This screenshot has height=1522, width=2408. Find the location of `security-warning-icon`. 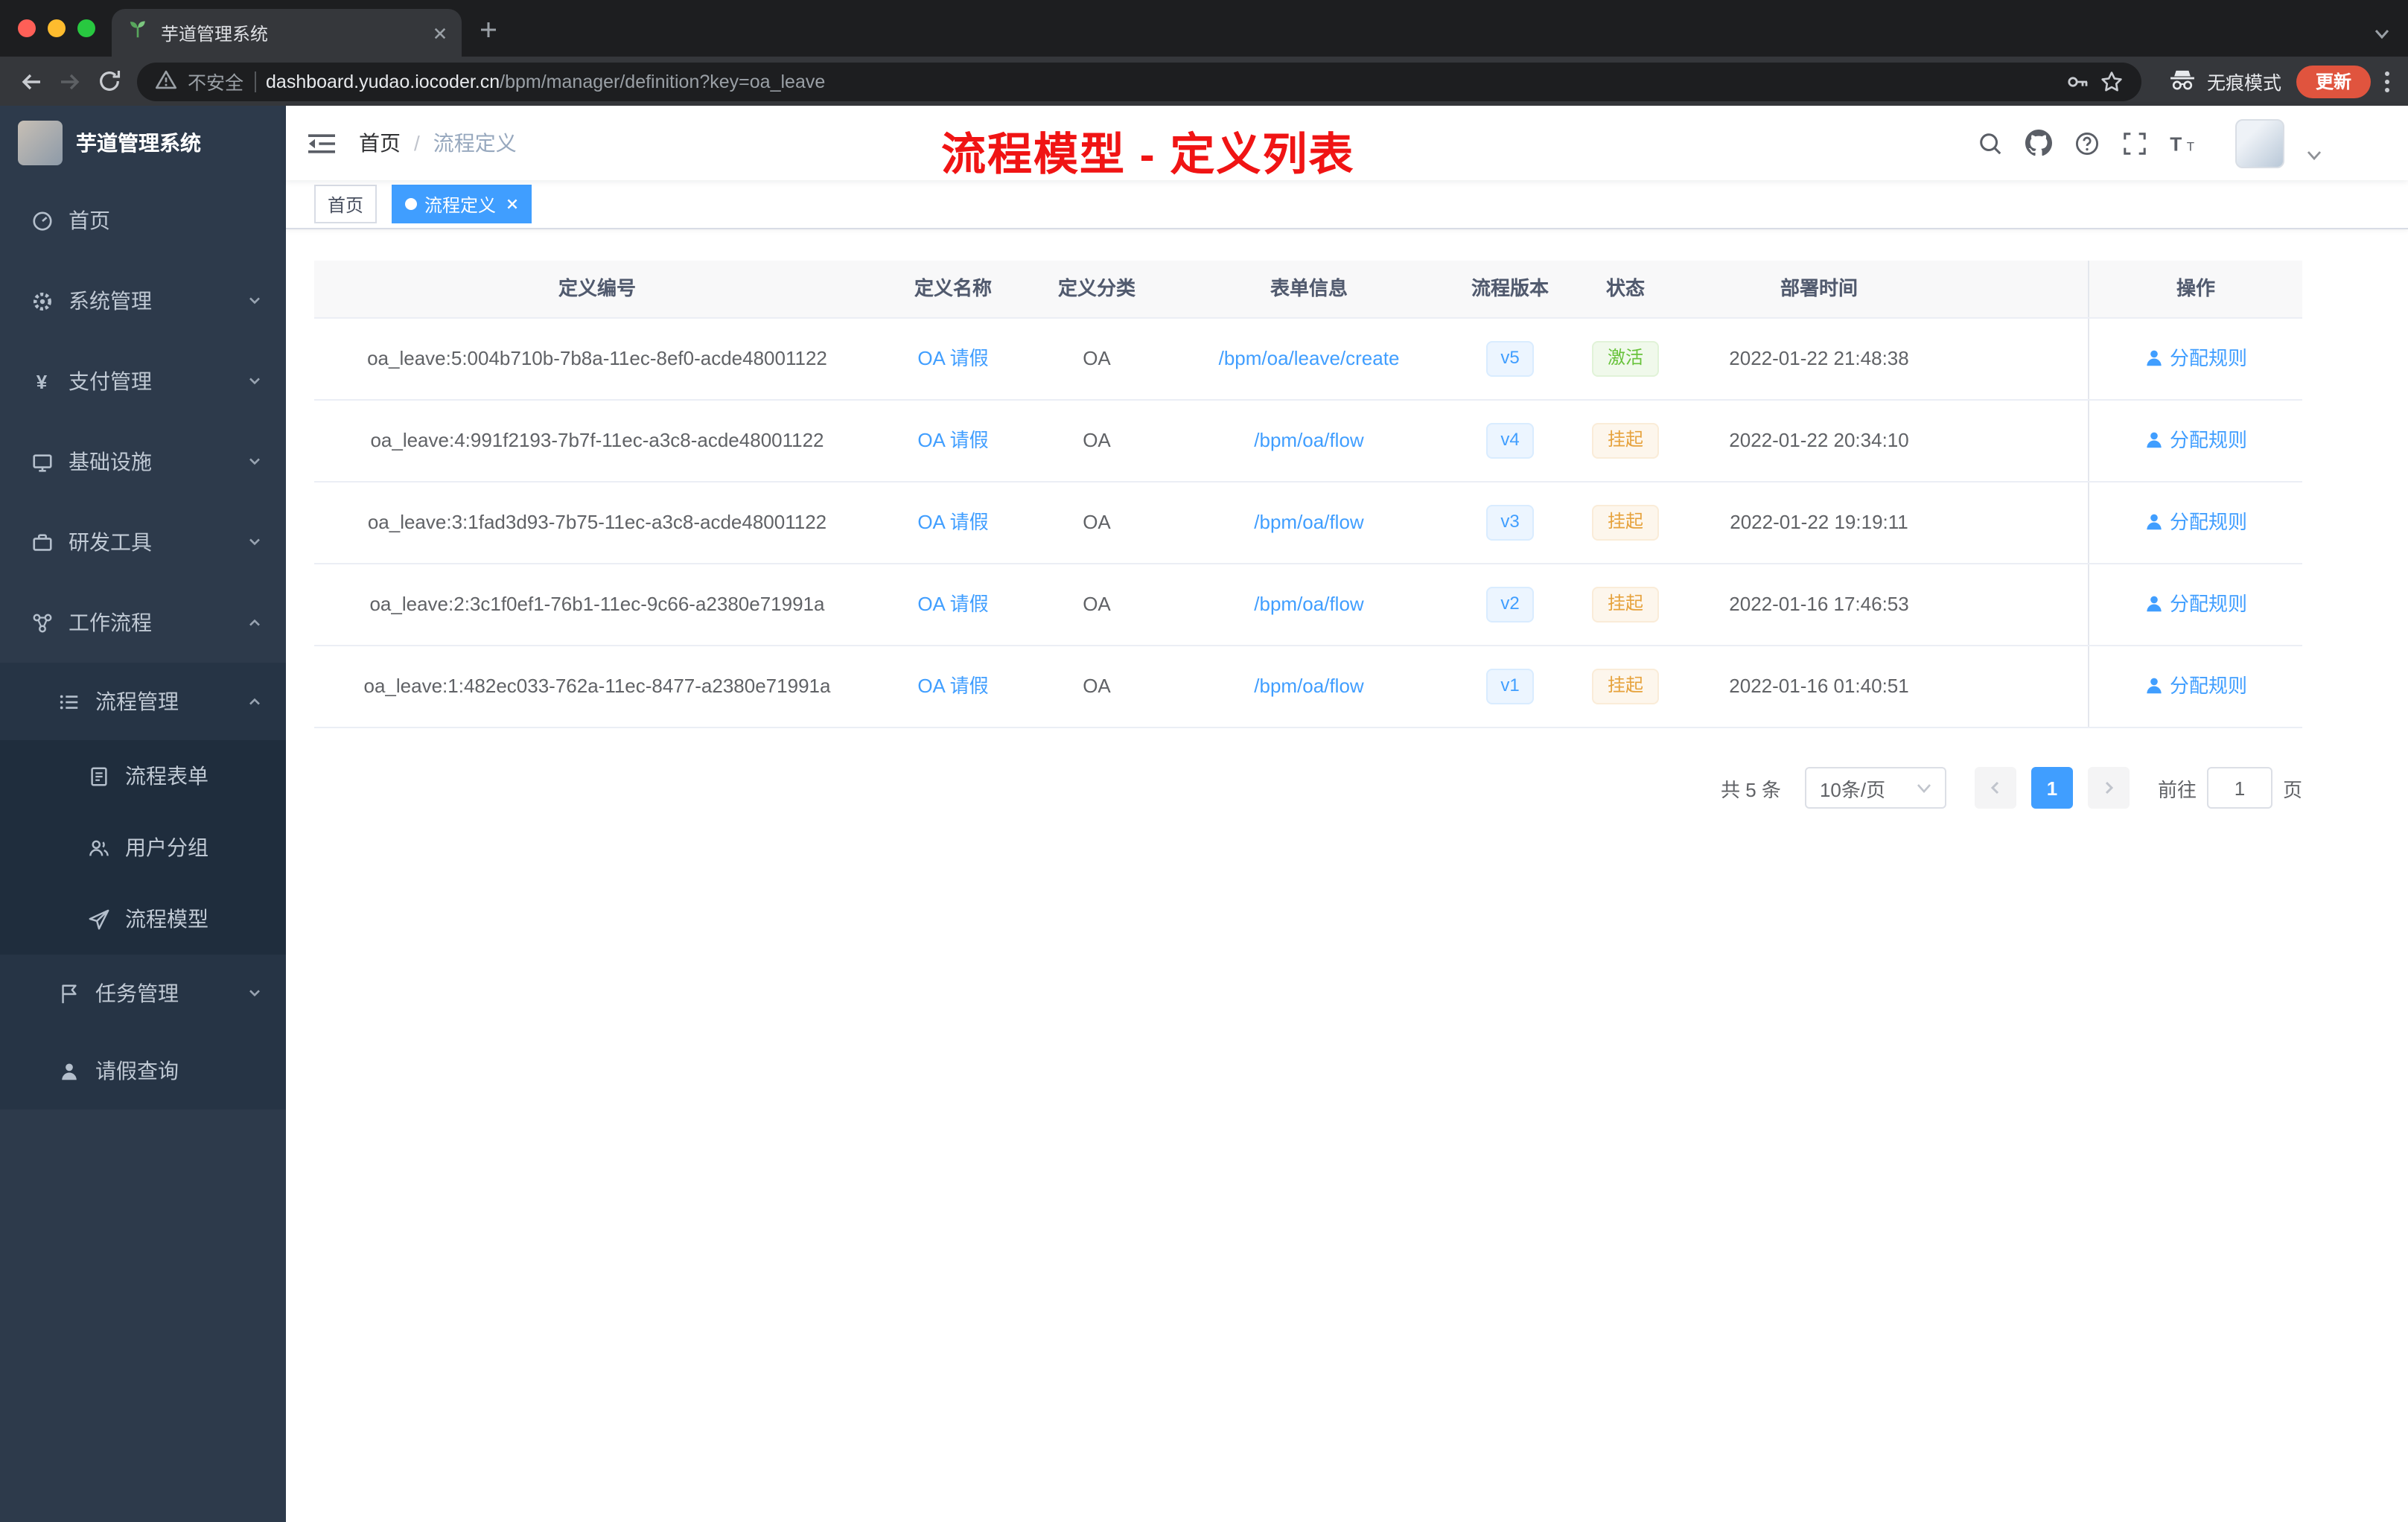

security-warning-icon is located at coordinates (166, 81).